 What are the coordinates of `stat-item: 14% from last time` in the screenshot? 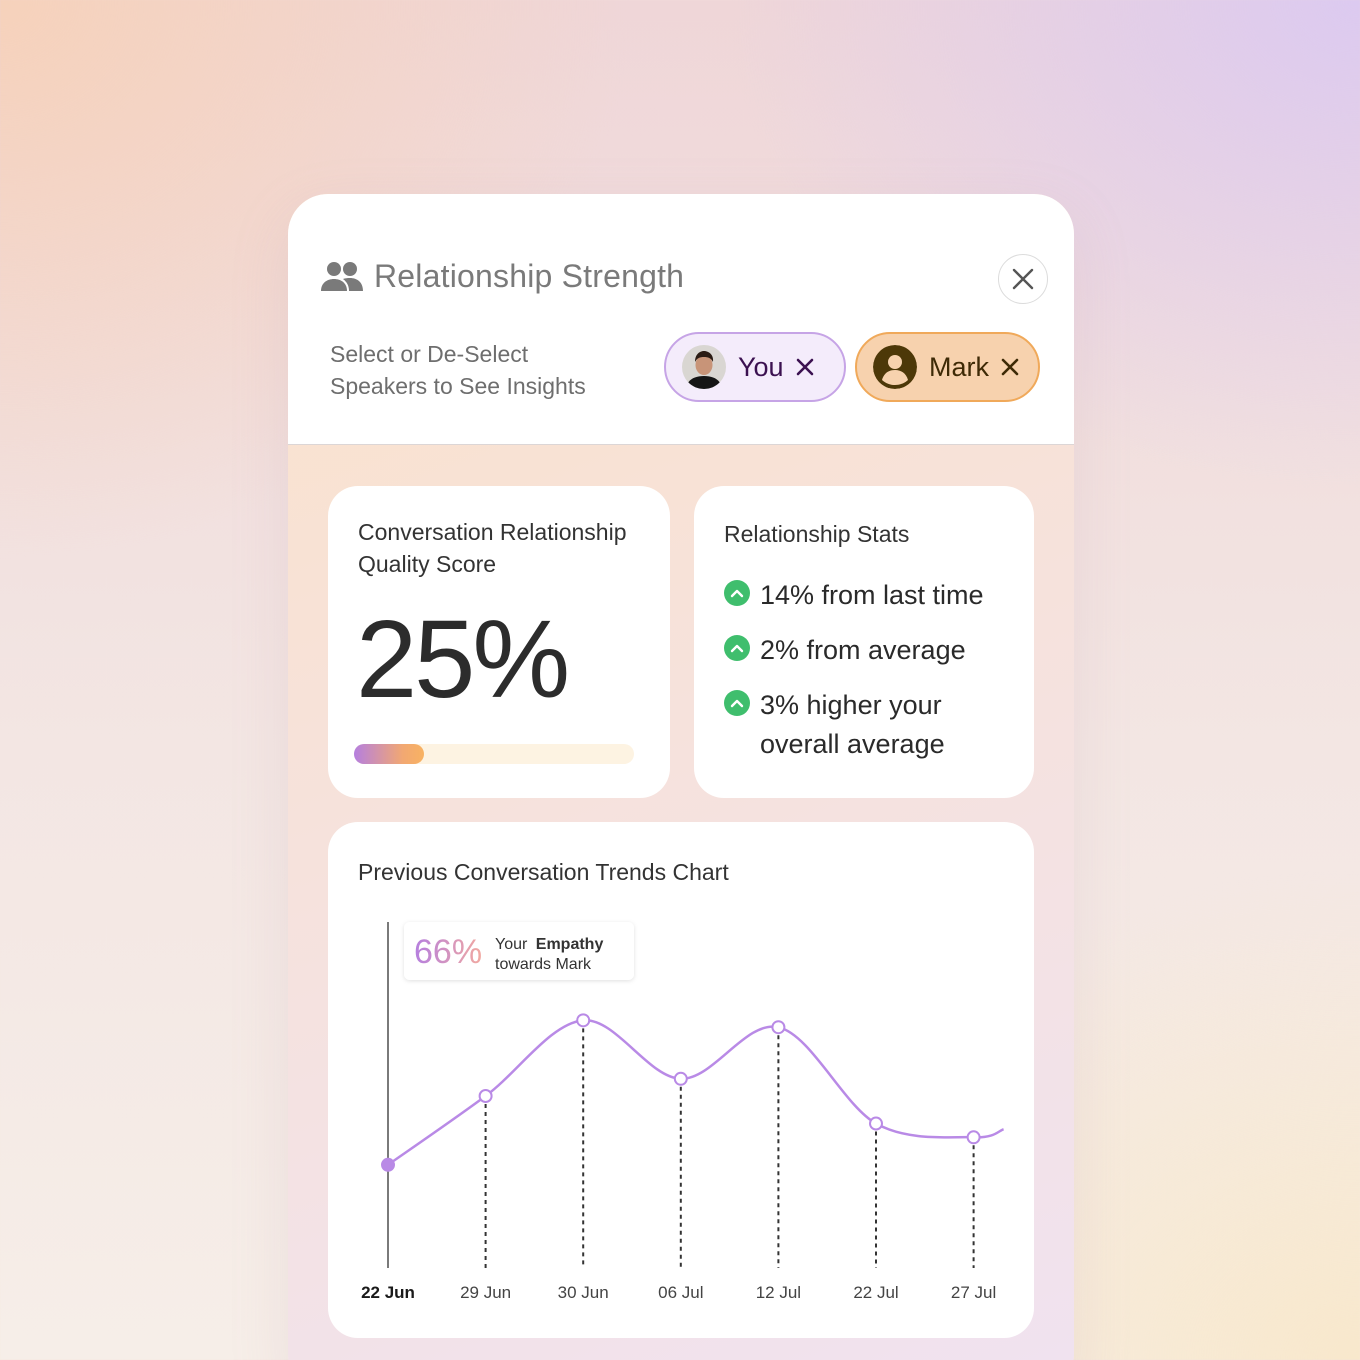 It's located at (862, 595).